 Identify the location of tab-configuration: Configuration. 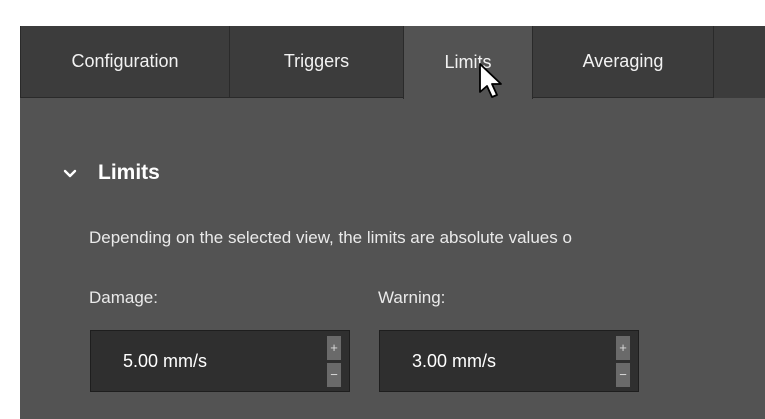
(125, 62).